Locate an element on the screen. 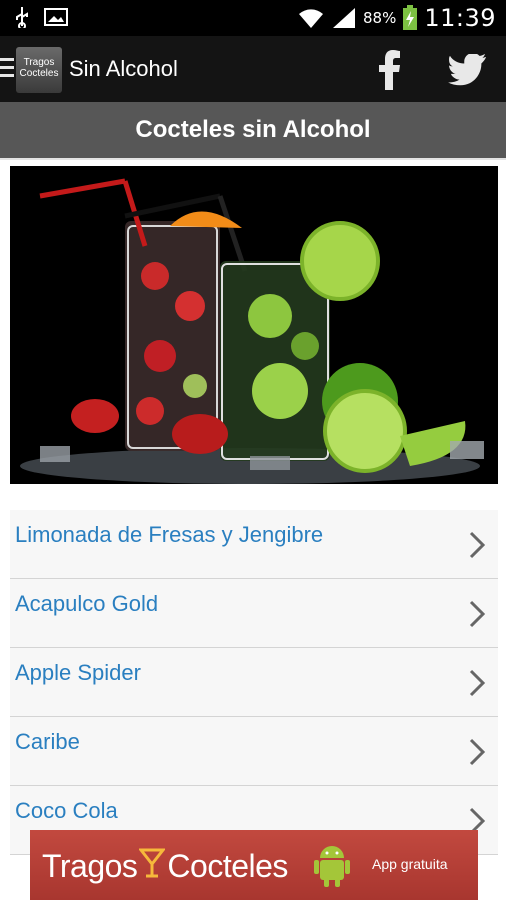  drink-name: Coco Cola is located at coordinates (66, 810).